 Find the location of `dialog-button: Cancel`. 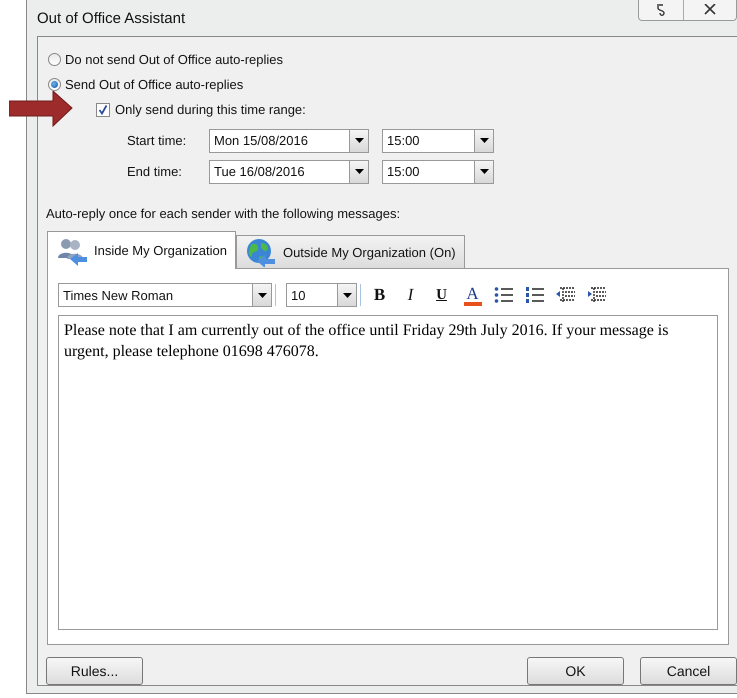

dialog-button: Cancel is located at coordinates (688, 671).